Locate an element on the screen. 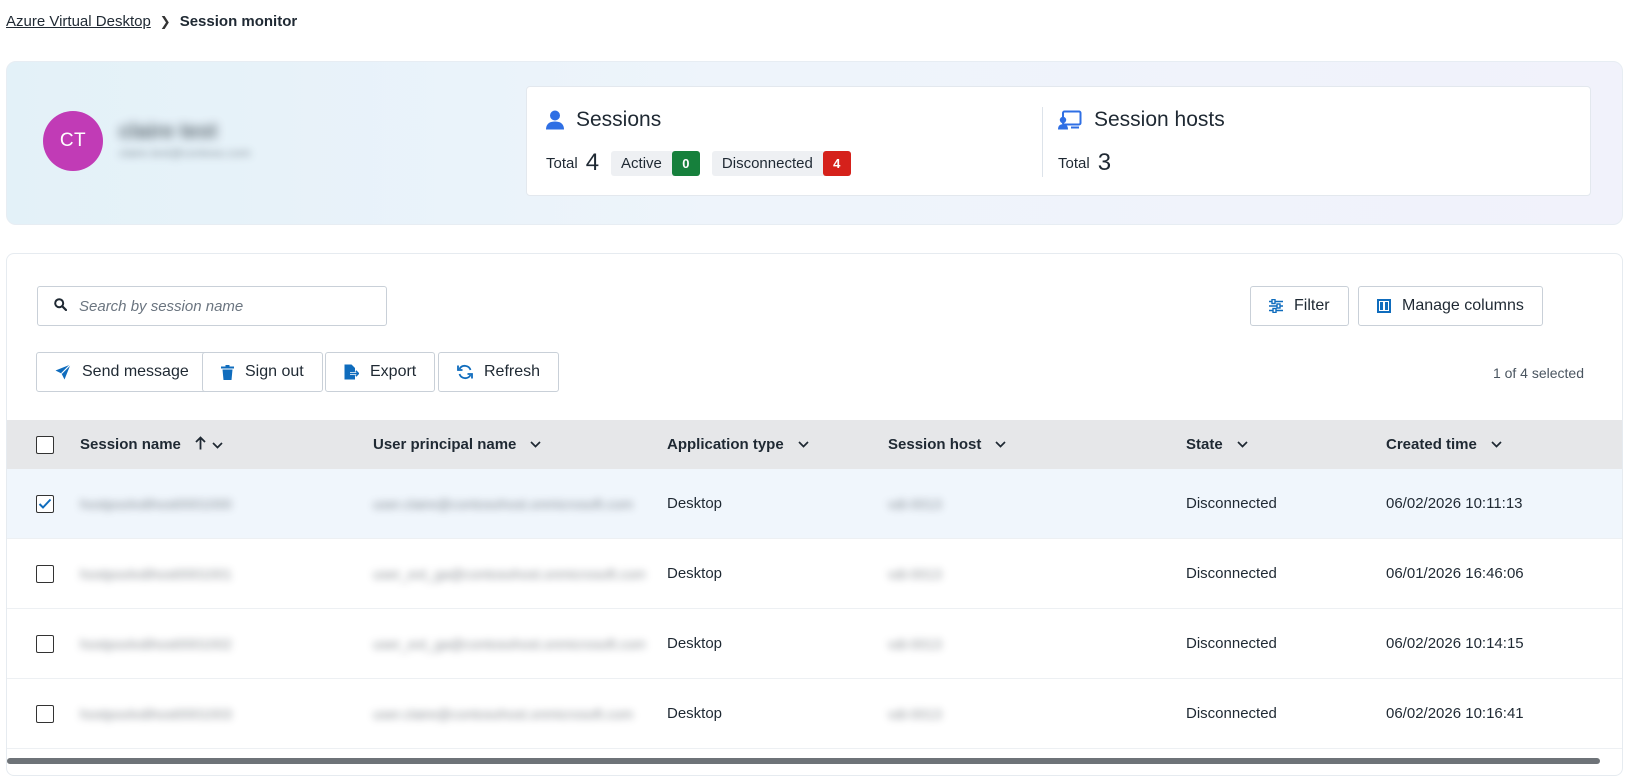 This screenshot has width=1631, height=776. search-input is located at coordinates (224, 306).